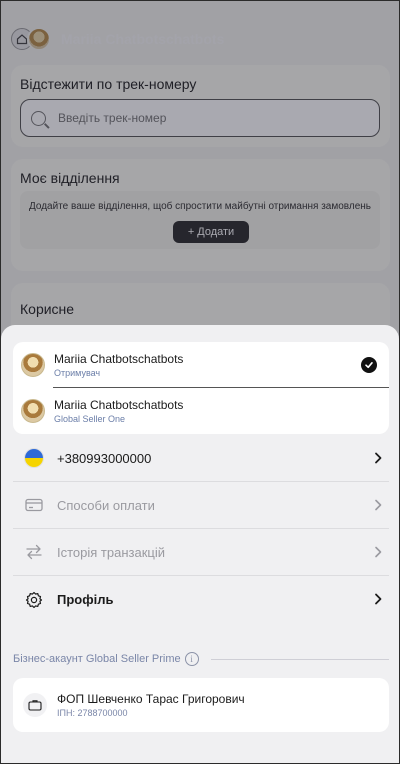 The image size is (400, 764). I want to click on branch-card-title: Моє відділення, so click(70, 178).